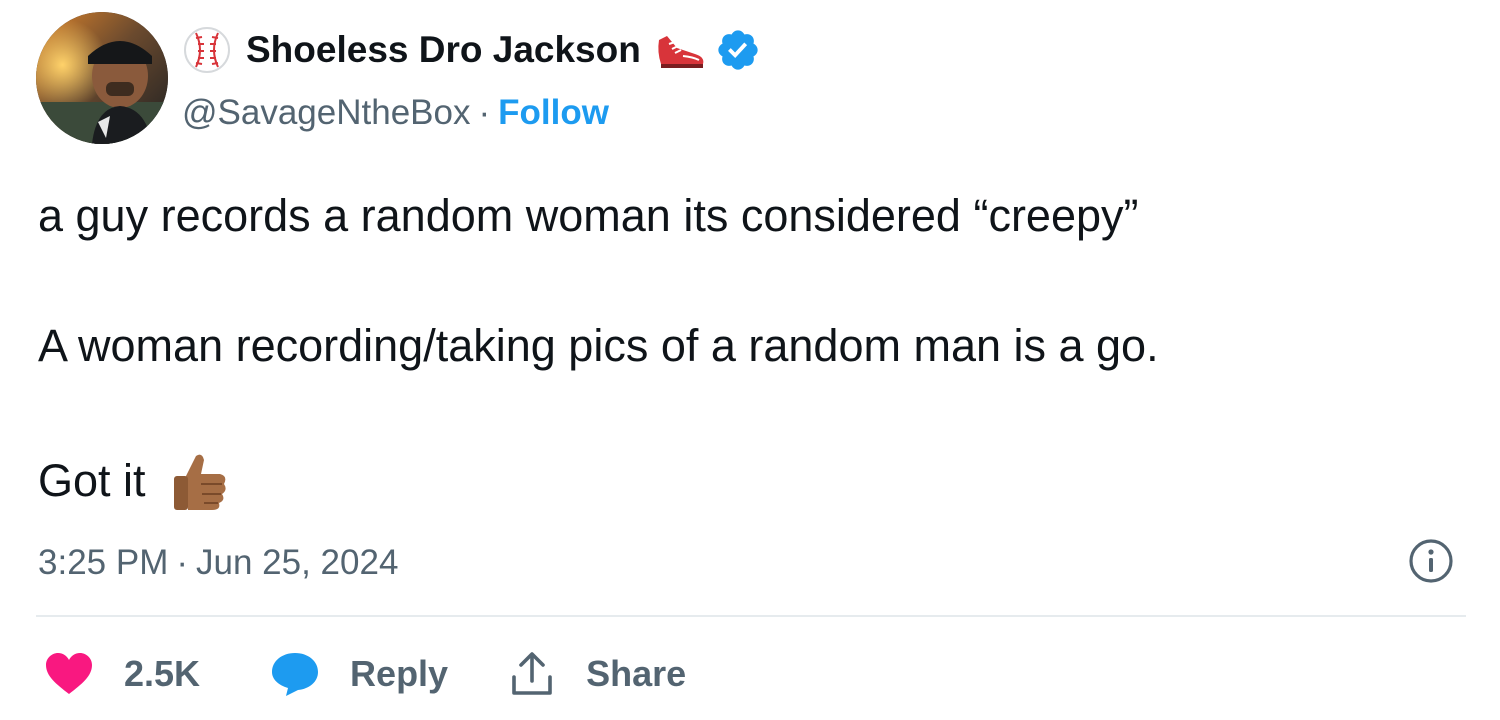  Describe the element at coordinates (553, 113) in the screenshot. I see `follow-button: Follow` at that location.